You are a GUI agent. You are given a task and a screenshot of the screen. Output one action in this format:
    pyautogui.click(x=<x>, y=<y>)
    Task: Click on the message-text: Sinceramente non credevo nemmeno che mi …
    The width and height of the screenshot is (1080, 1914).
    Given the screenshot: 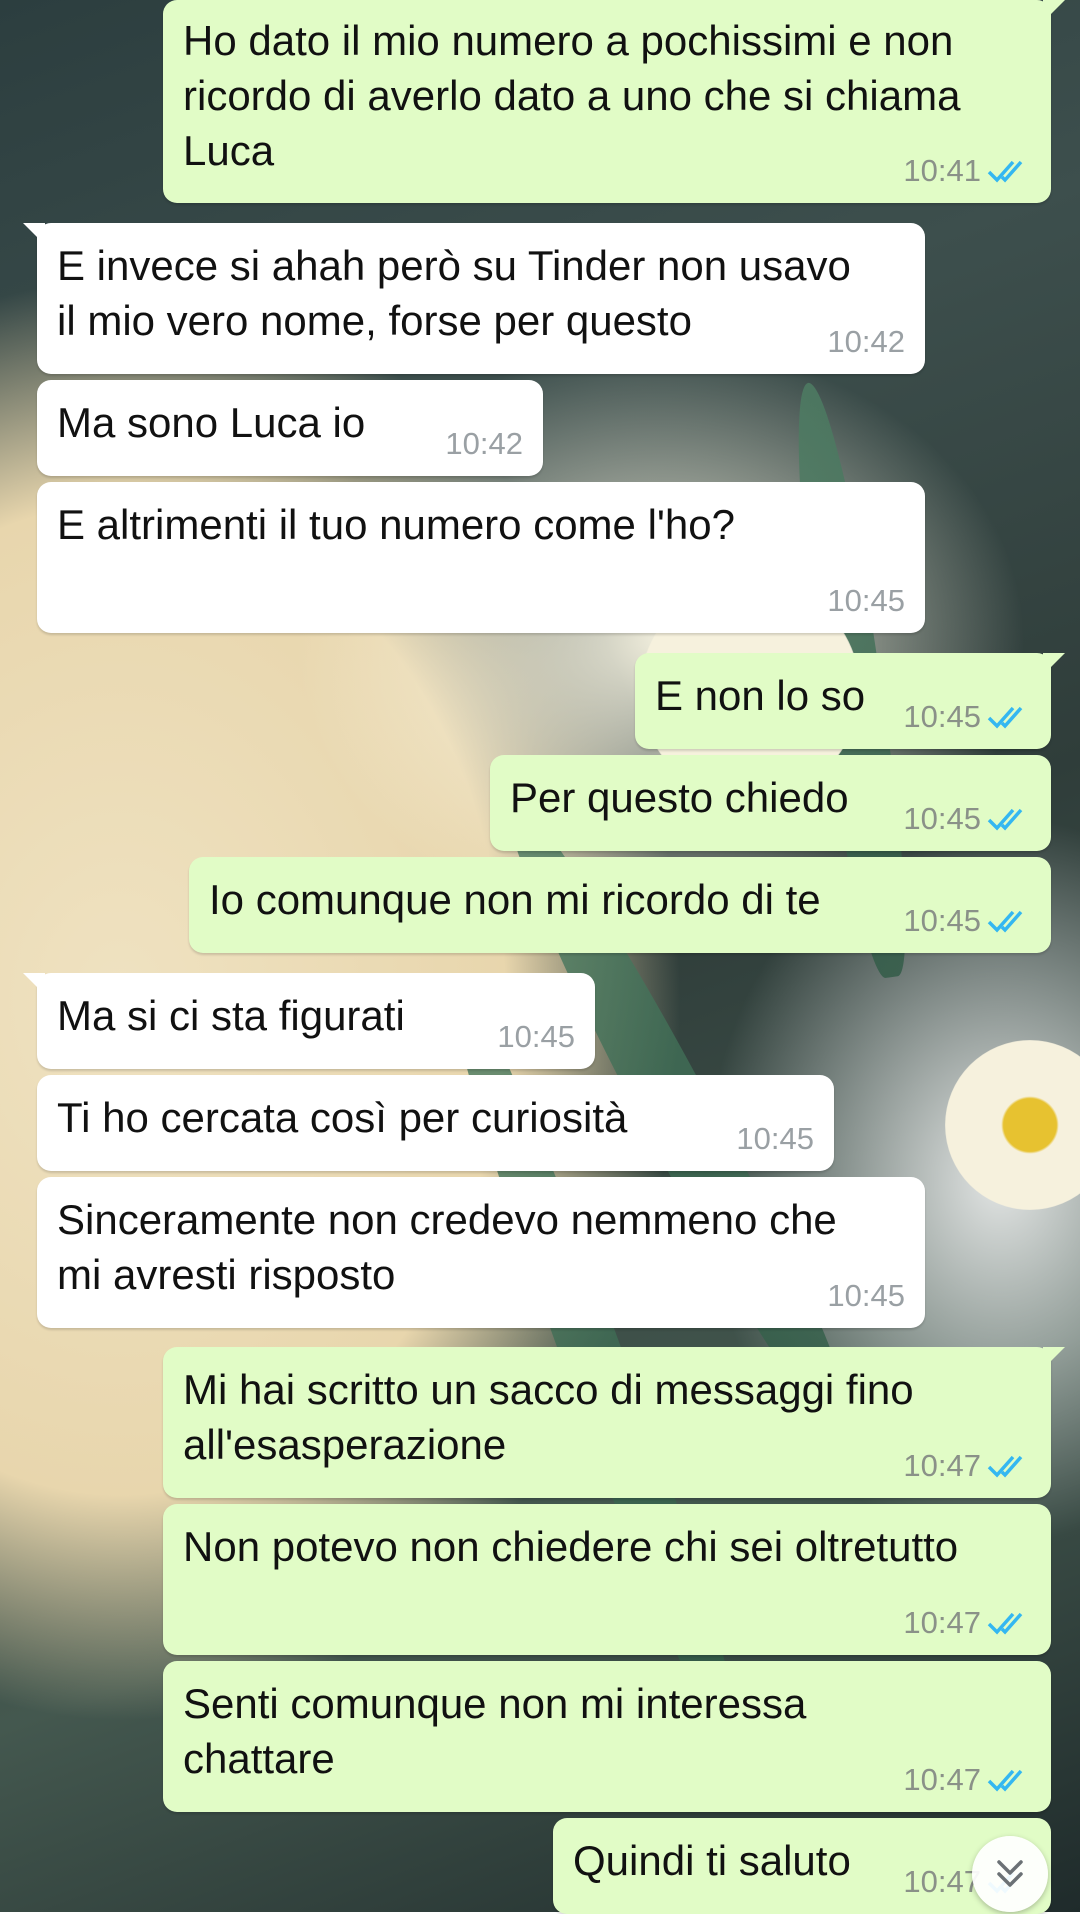 What is the action you would take?
    pyautogui.click(x=447, y=1247)
    